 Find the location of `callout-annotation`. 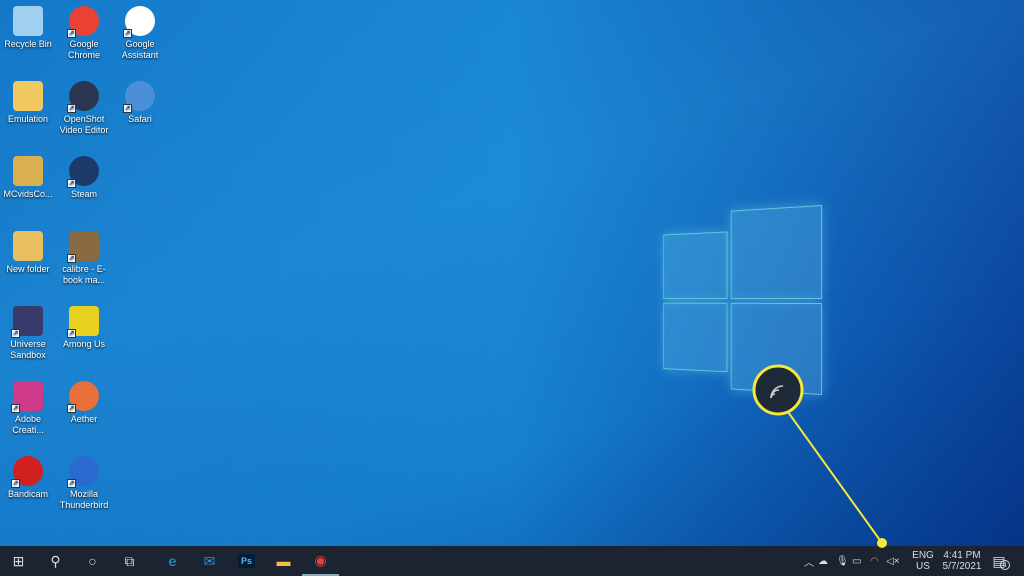

callout-annotation is located at coordinates (819, 456).